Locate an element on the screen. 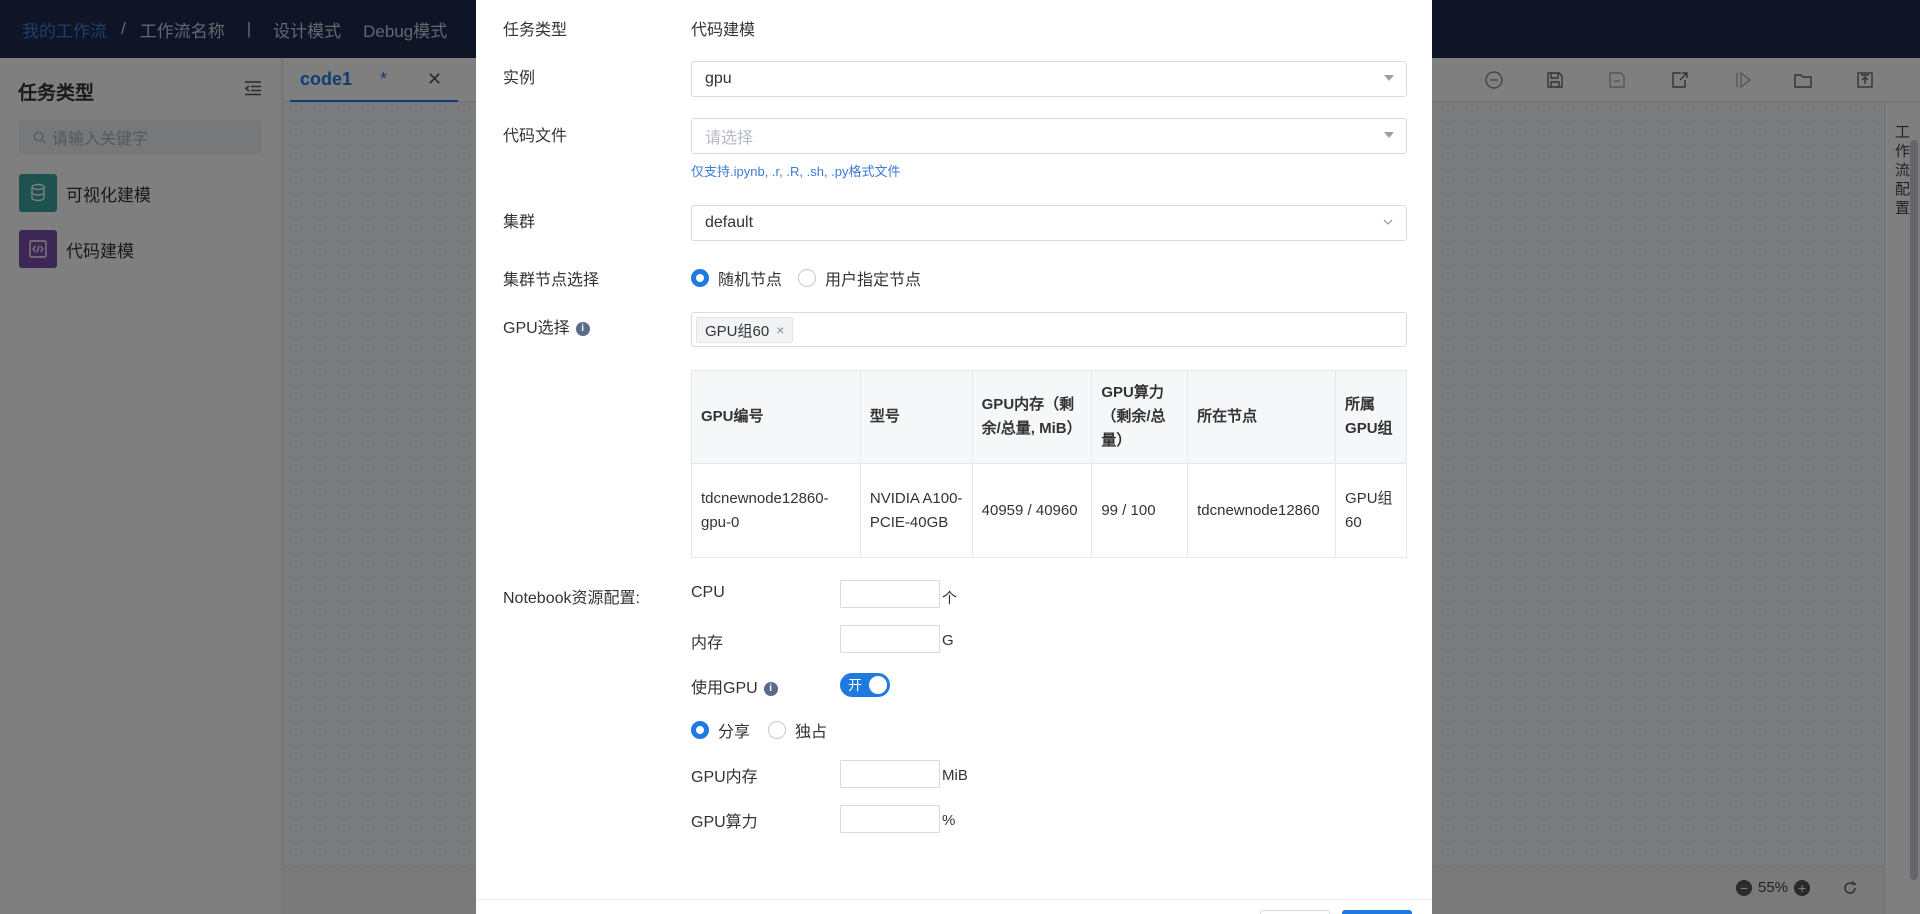 This screenshot has width=1920, height=914. gpu-group-multiselect: GPU组60 × is located at coordinates (1049, 329).